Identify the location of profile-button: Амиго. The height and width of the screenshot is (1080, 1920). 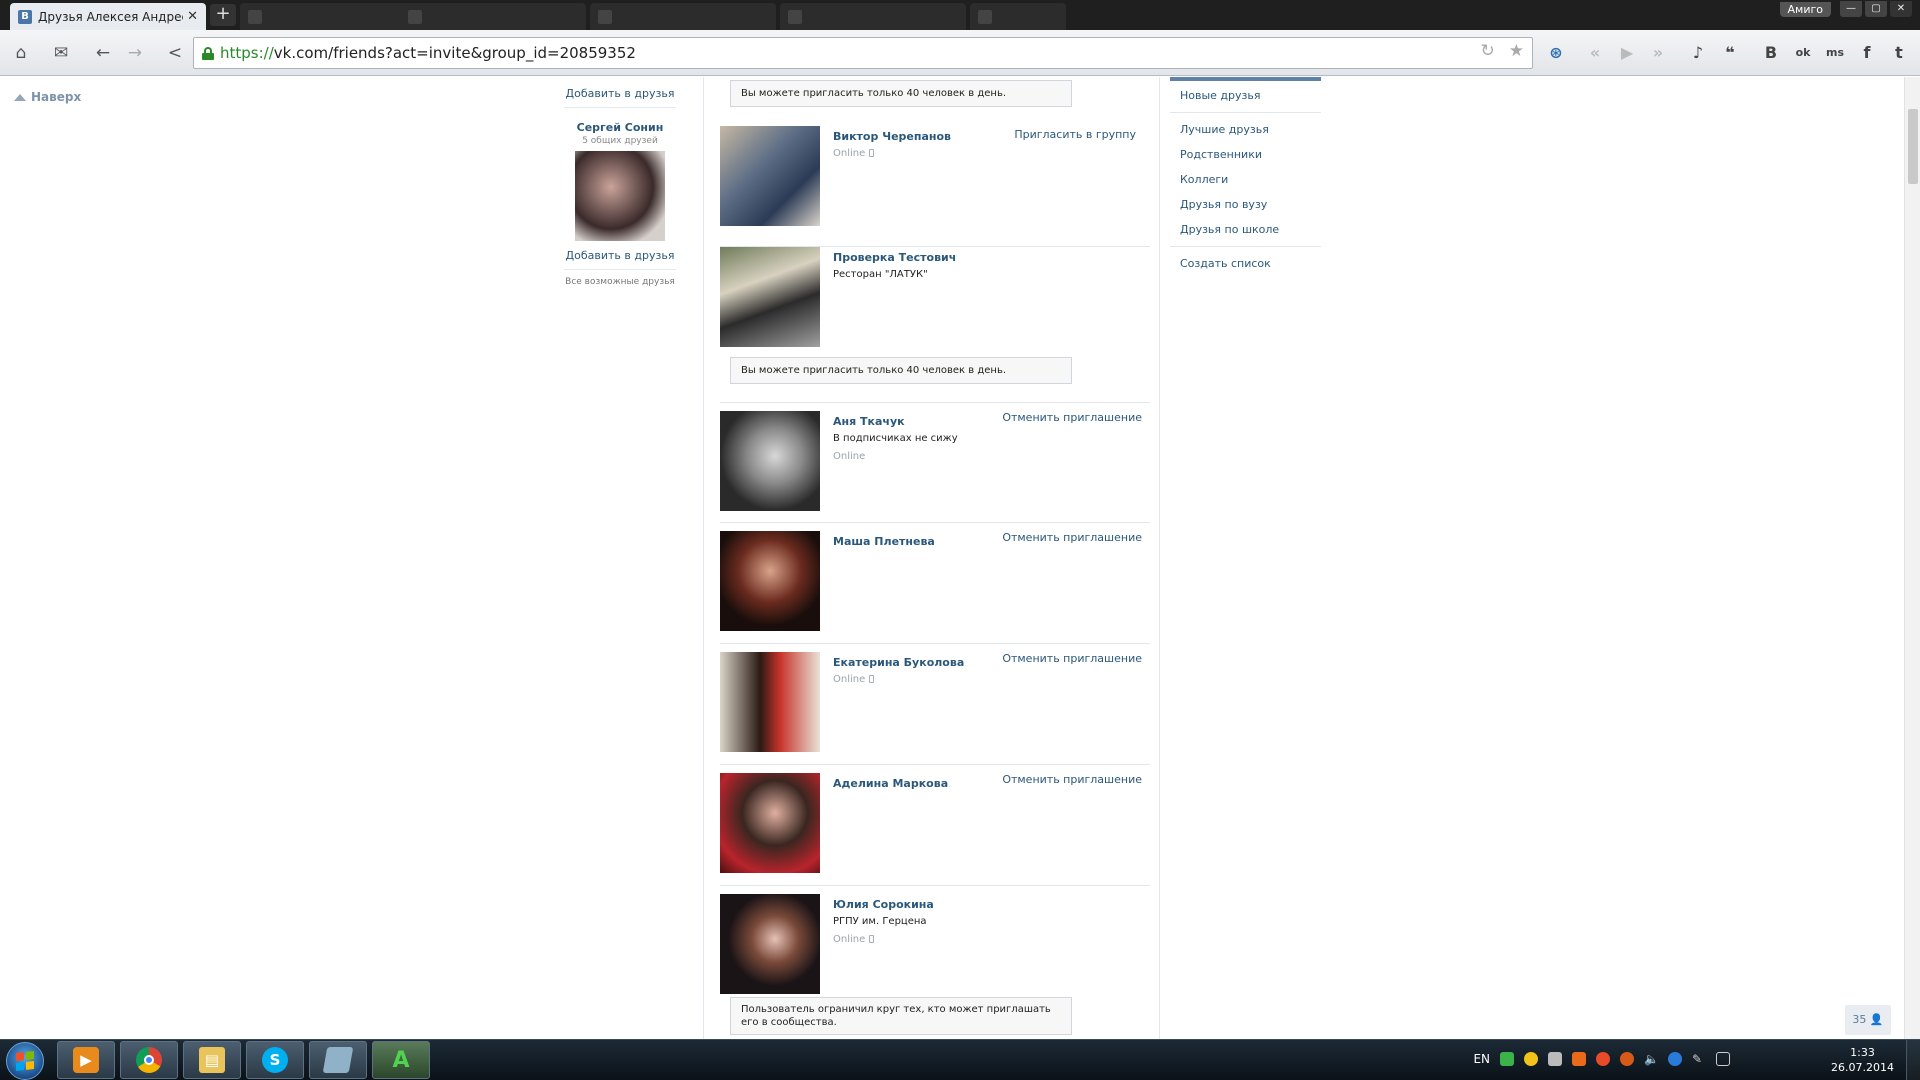
(1805, 9).